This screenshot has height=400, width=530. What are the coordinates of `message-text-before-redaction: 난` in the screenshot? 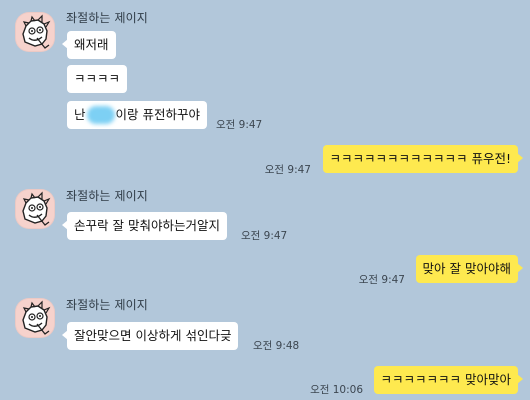 It's located at (80, 114).